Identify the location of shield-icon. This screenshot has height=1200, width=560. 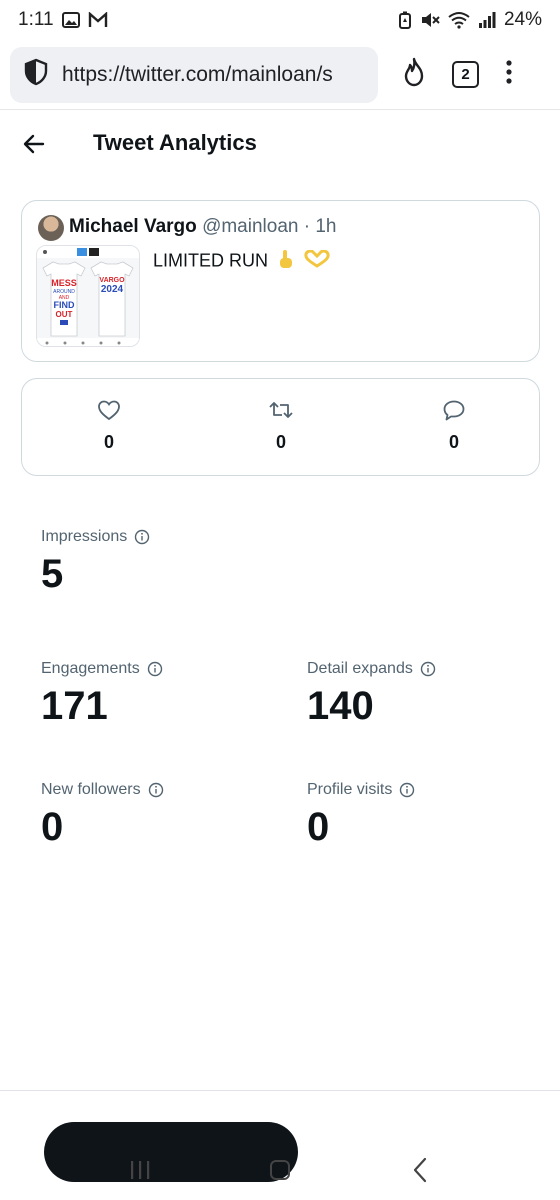
(36, 74).